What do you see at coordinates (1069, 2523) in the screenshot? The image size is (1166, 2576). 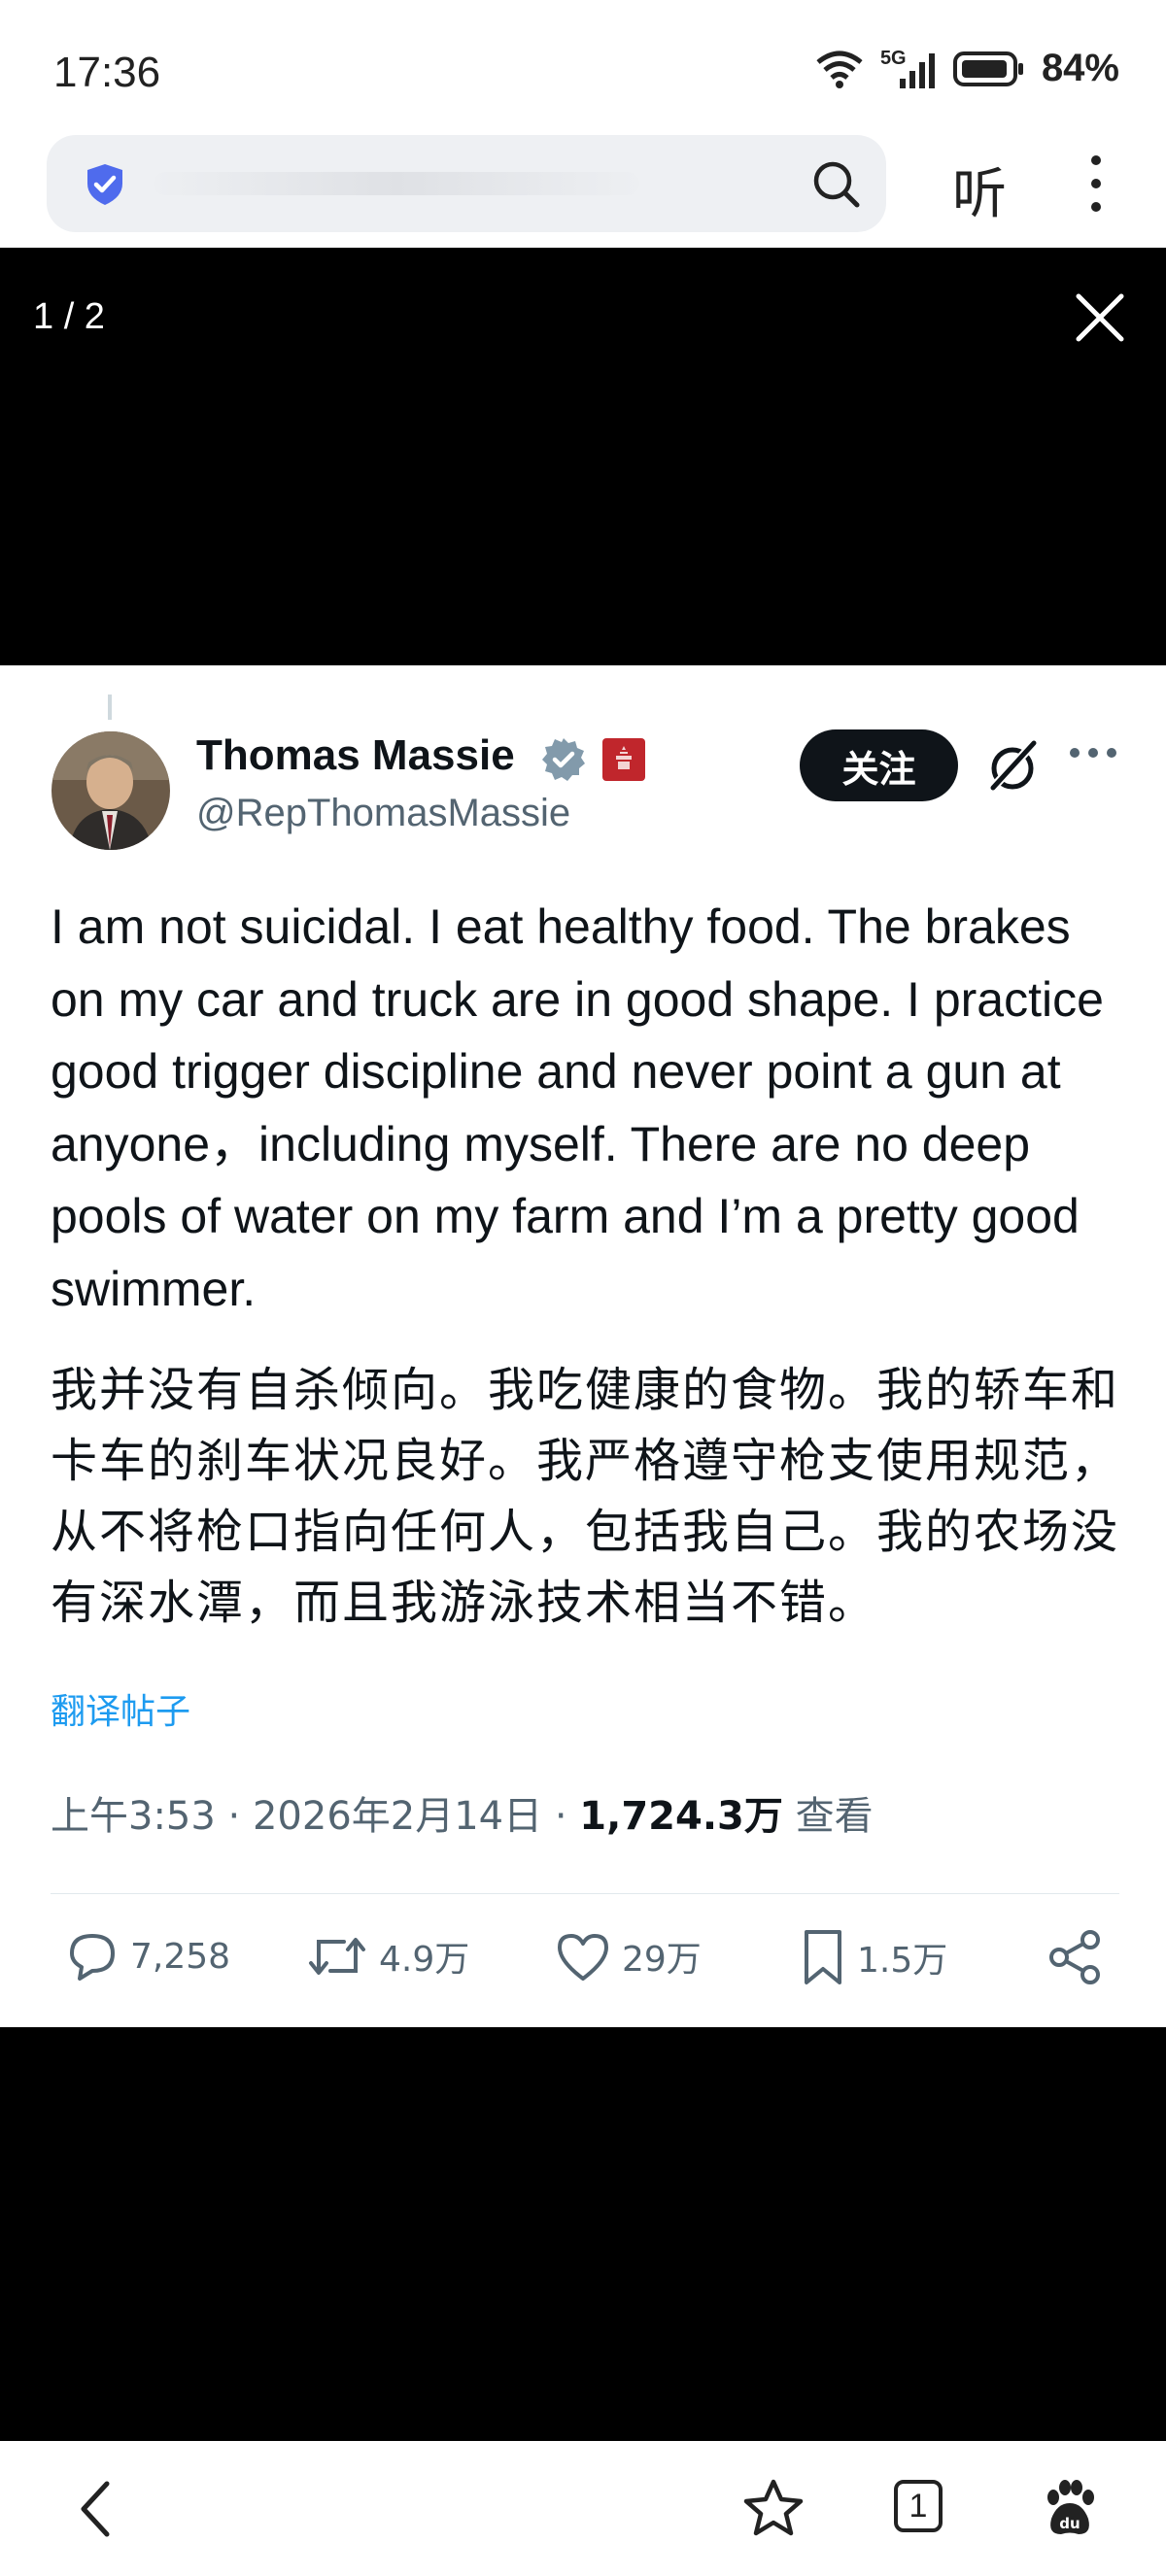 I see `svg-text: du` at bounding box center [1069, 2523].